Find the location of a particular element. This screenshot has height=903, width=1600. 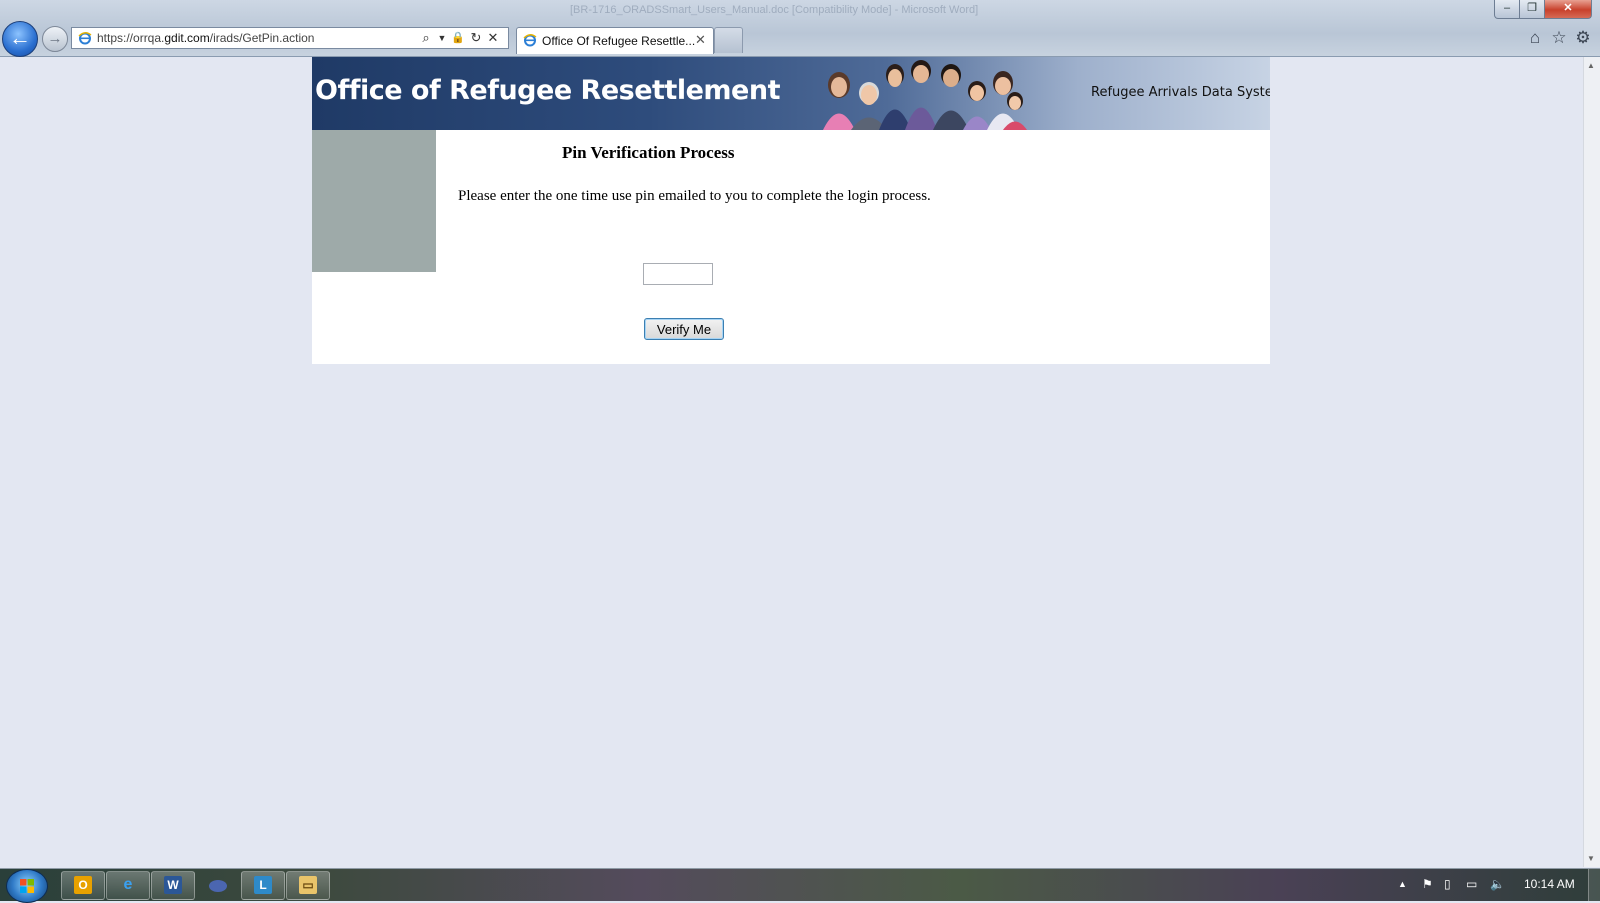

tab-active: Office Of Refugee Resettle... ✕ is located at coordinates (615, 40).